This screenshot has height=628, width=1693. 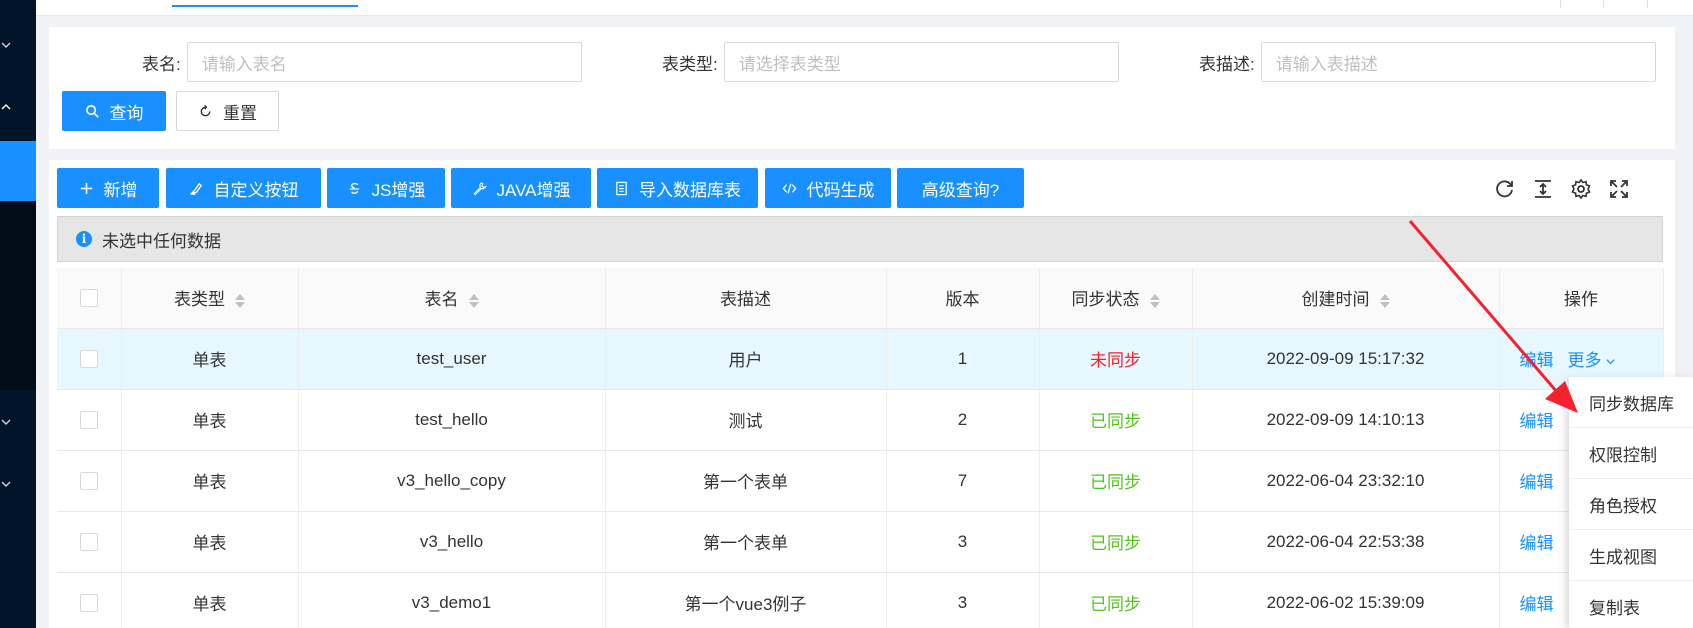 I want to click on cell-sync-status: 未同步, so click(x=1116, y=359).